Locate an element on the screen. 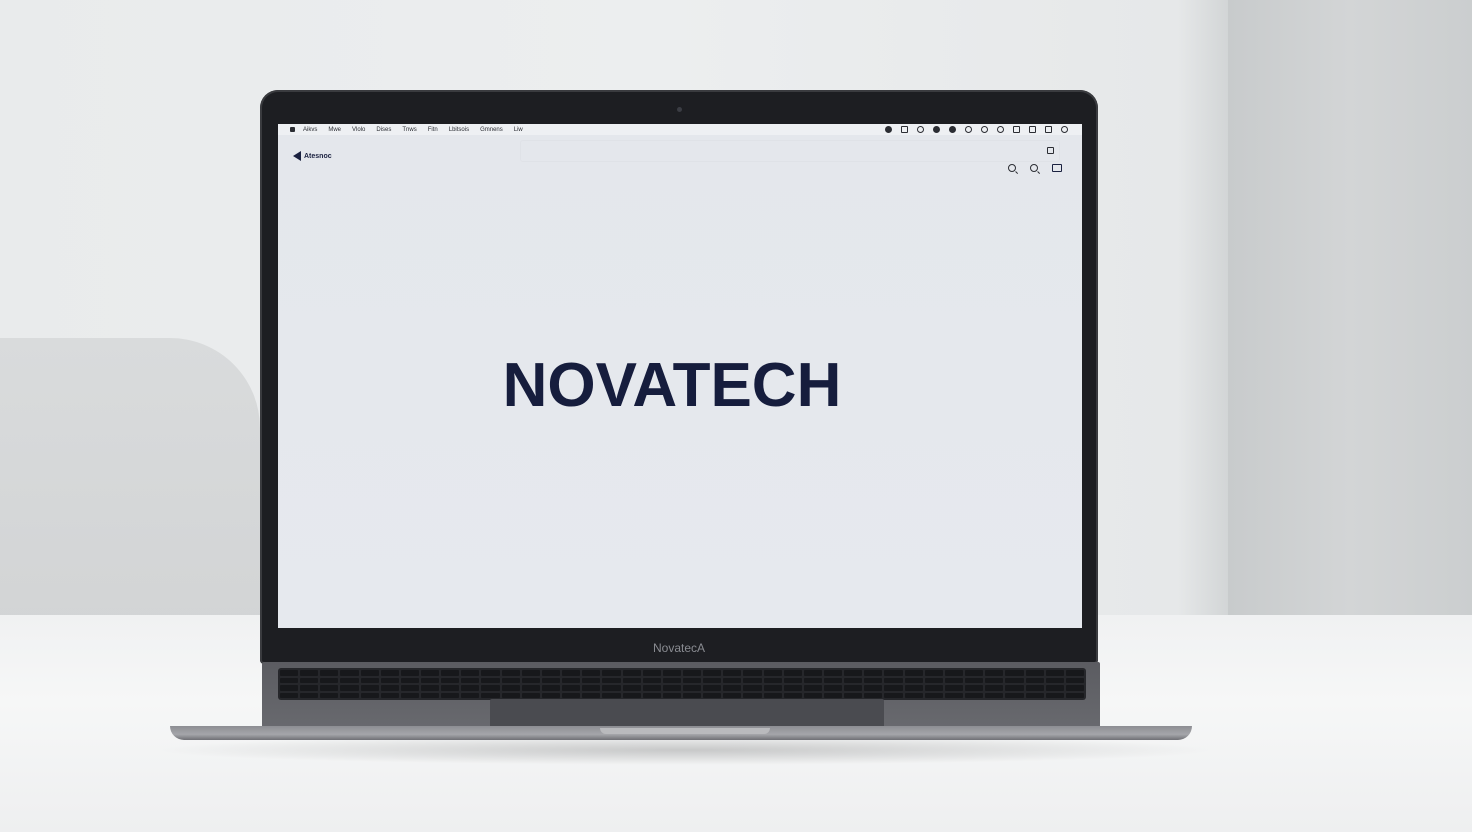 This screenshot has height=832, width=1472. menu-item-9: Liw is located at coordinates (518, 130).